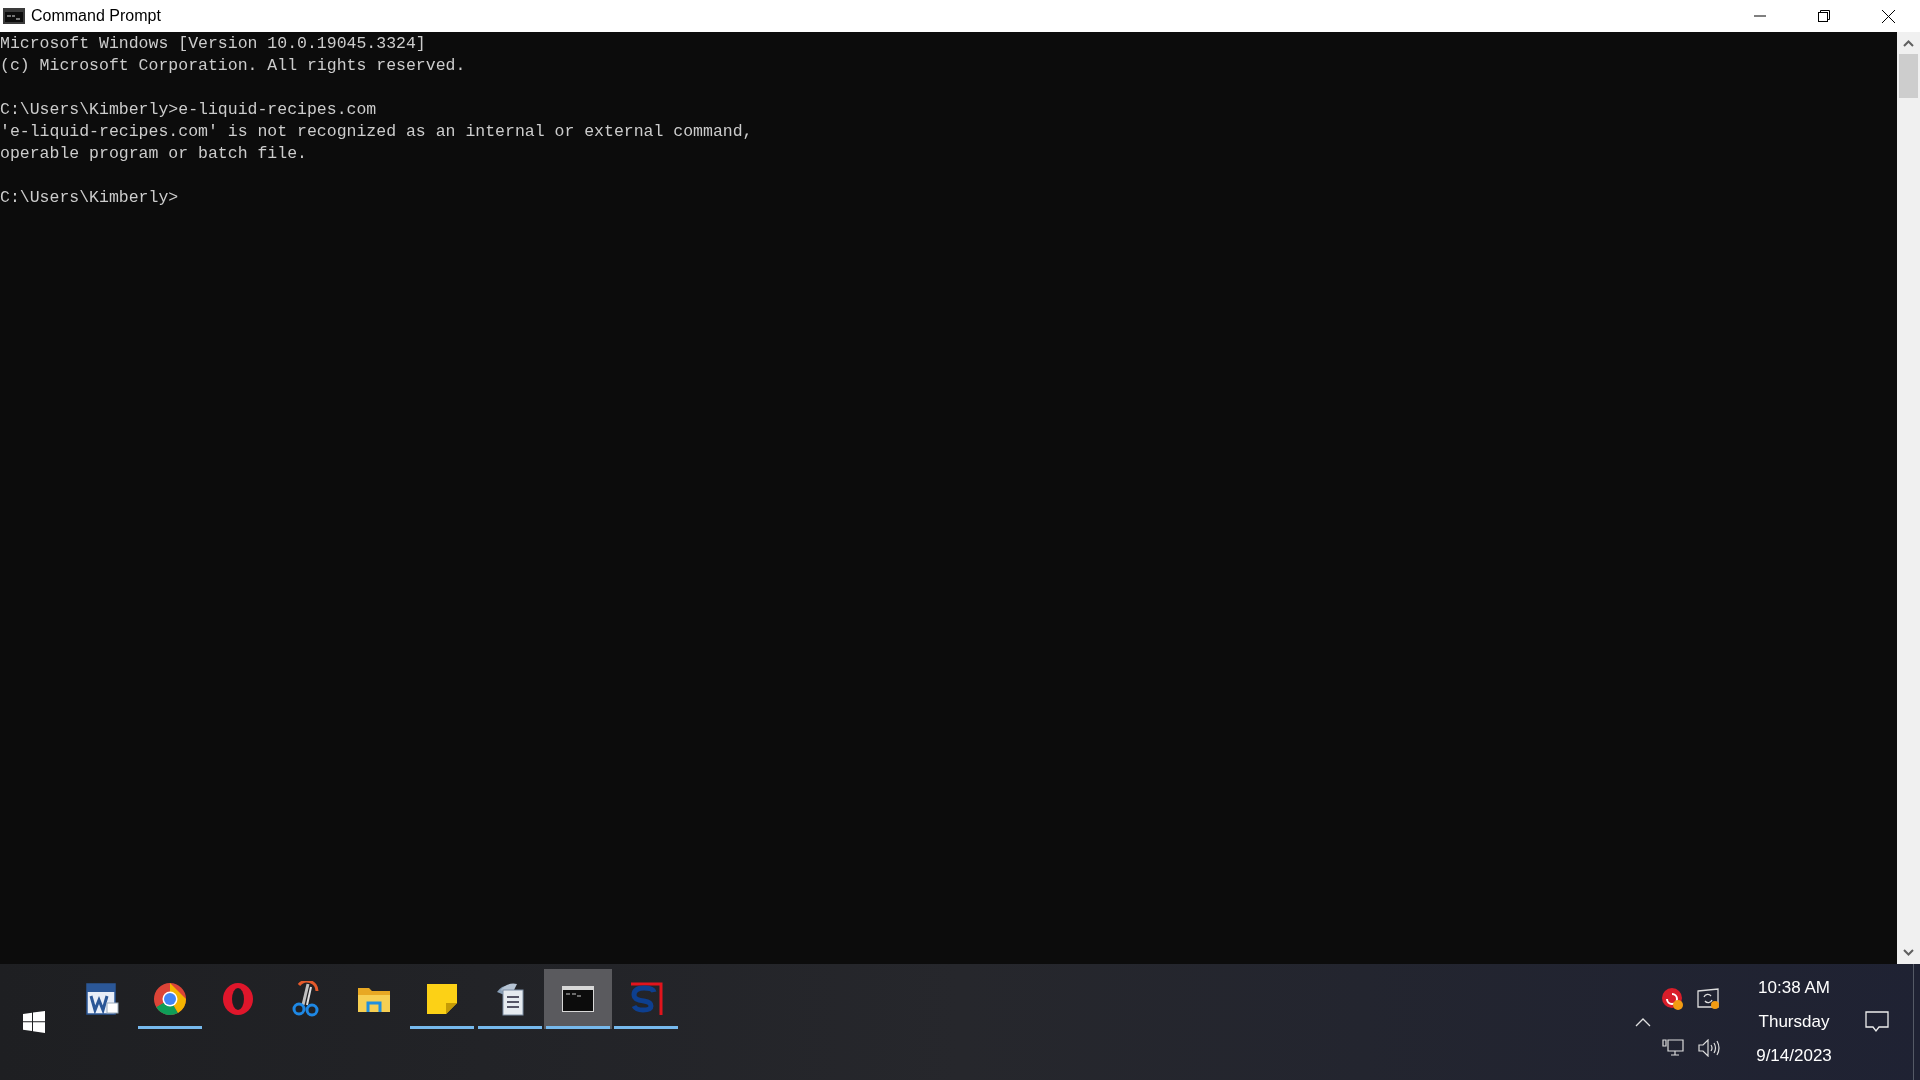 The height and width of the screenshot is (1080, 1920). What do you see at coordinates (1794, 1056) in the screenshot?
I see `clock-date: 9/14/2023` at bounding box center [1794, 1056].